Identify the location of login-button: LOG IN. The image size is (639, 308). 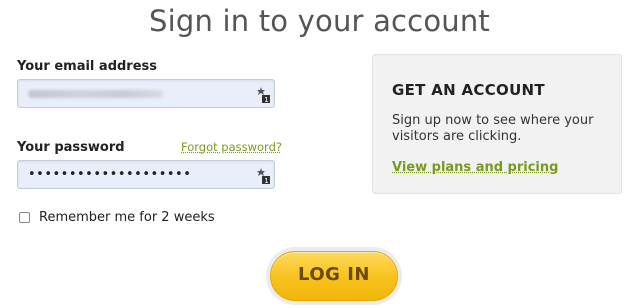
(334, 276).